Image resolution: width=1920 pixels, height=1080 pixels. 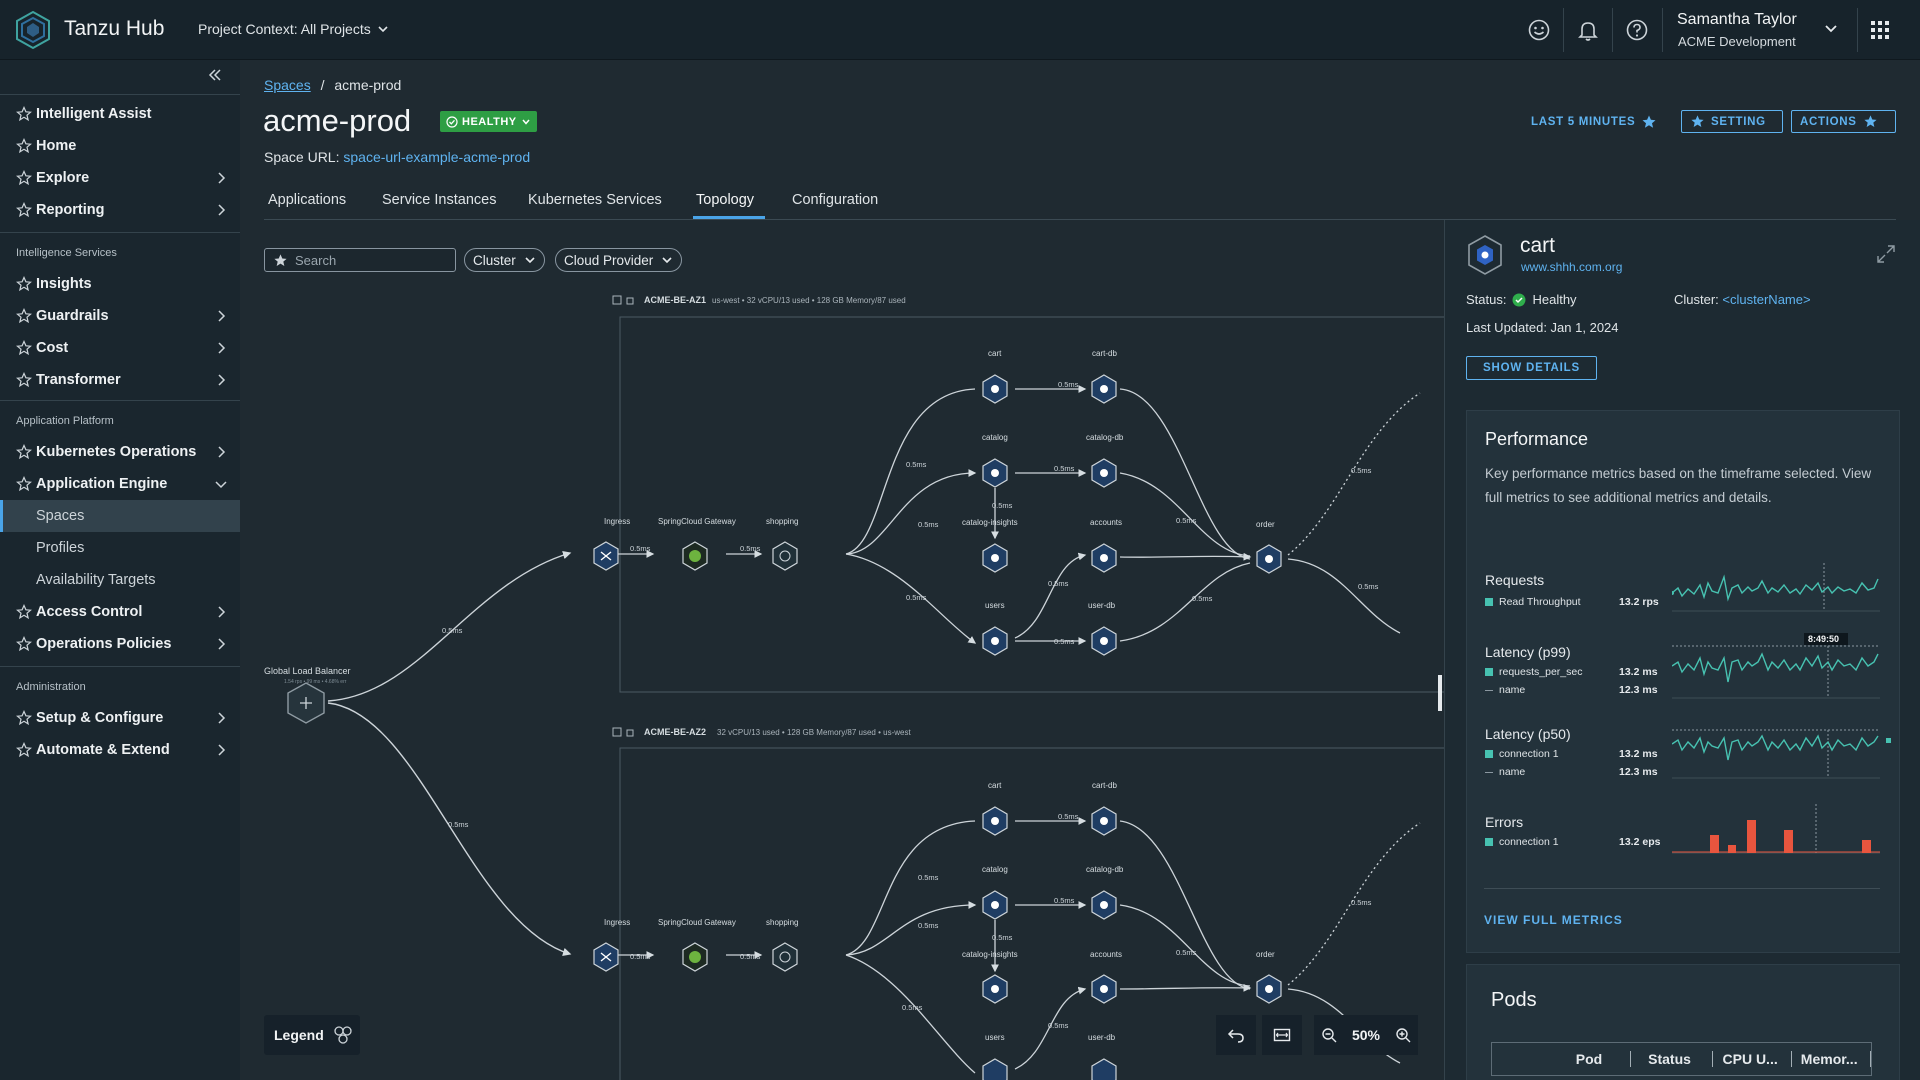 I want to click on sidebar-item-spaces: Spaces, so click(x=120, y=516).